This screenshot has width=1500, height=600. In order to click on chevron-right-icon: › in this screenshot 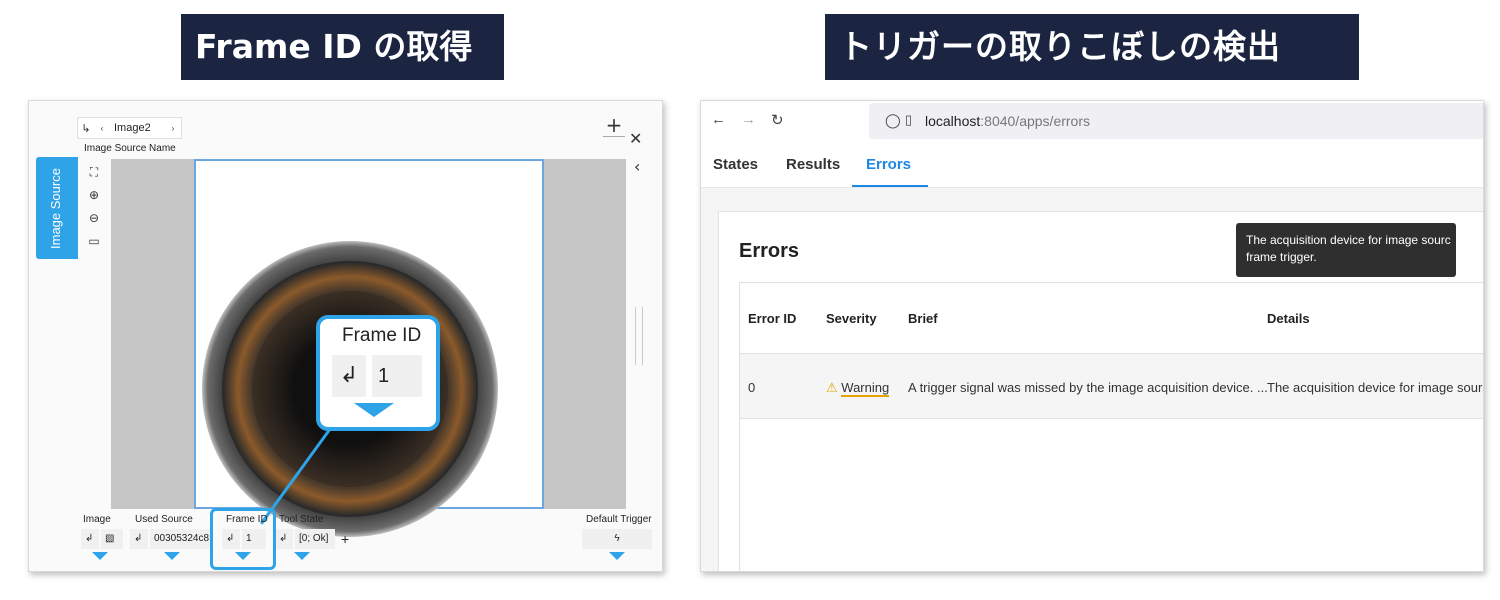, I will do `click(173, 128)`.